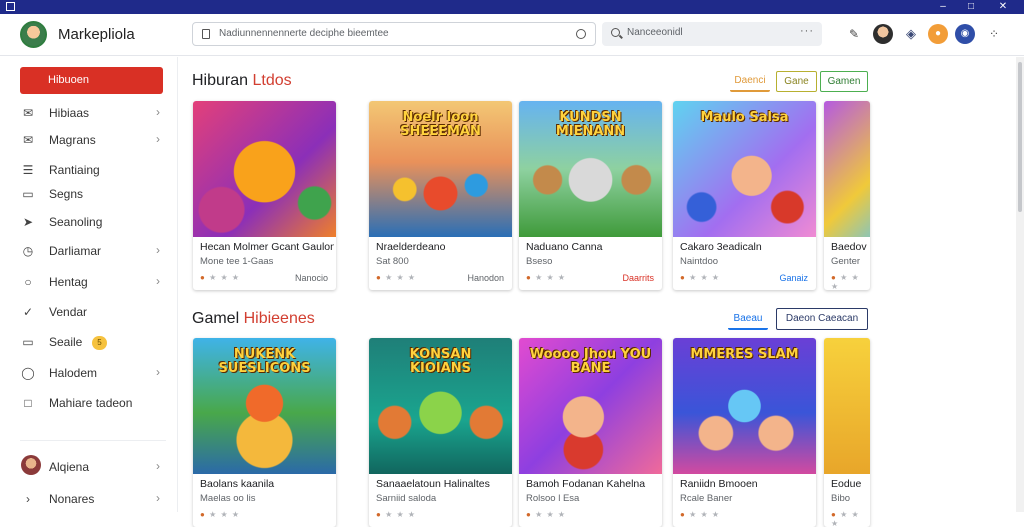 The image size is (1024, 527). I want to click on thumbnail-title-art: Woooo Jhou YOU BANE, so click(590, 361).